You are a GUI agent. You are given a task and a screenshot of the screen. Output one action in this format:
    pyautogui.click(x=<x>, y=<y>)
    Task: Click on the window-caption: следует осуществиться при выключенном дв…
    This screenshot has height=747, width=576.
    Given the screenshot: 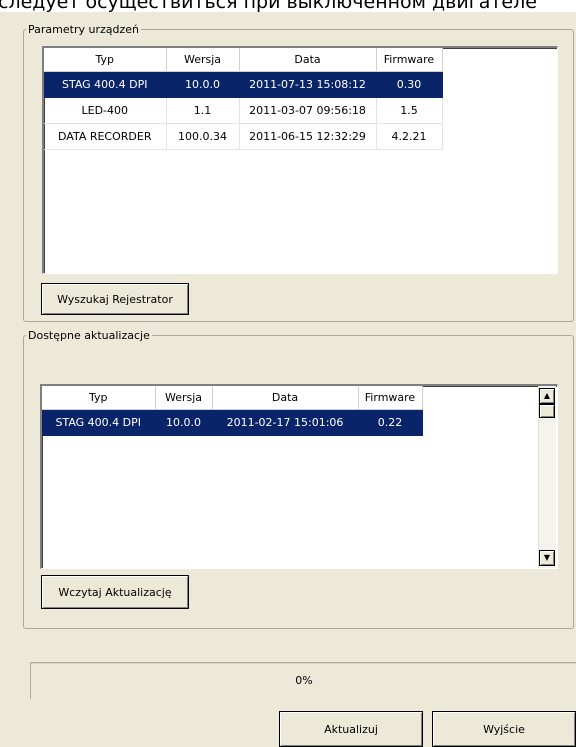 What is the action you would take?
    pyautogui.click(x=288, y=6)
    